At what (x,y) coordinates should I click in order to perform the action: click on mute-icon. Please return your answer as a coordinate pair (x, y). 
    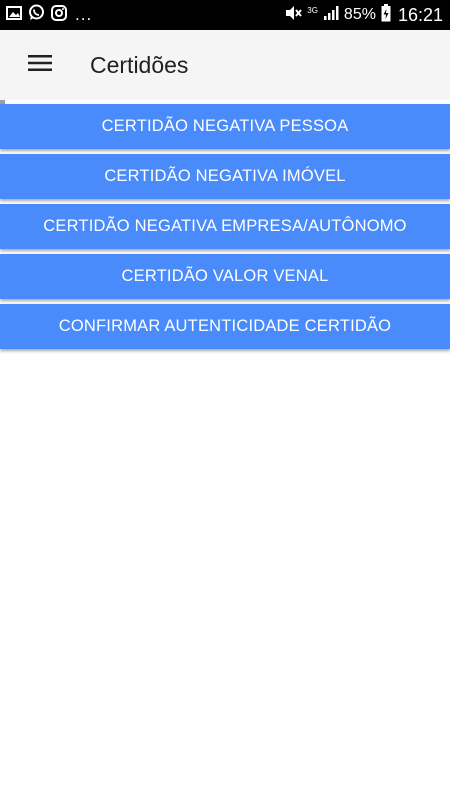
    Looking at the image, I should click on (293, 15).